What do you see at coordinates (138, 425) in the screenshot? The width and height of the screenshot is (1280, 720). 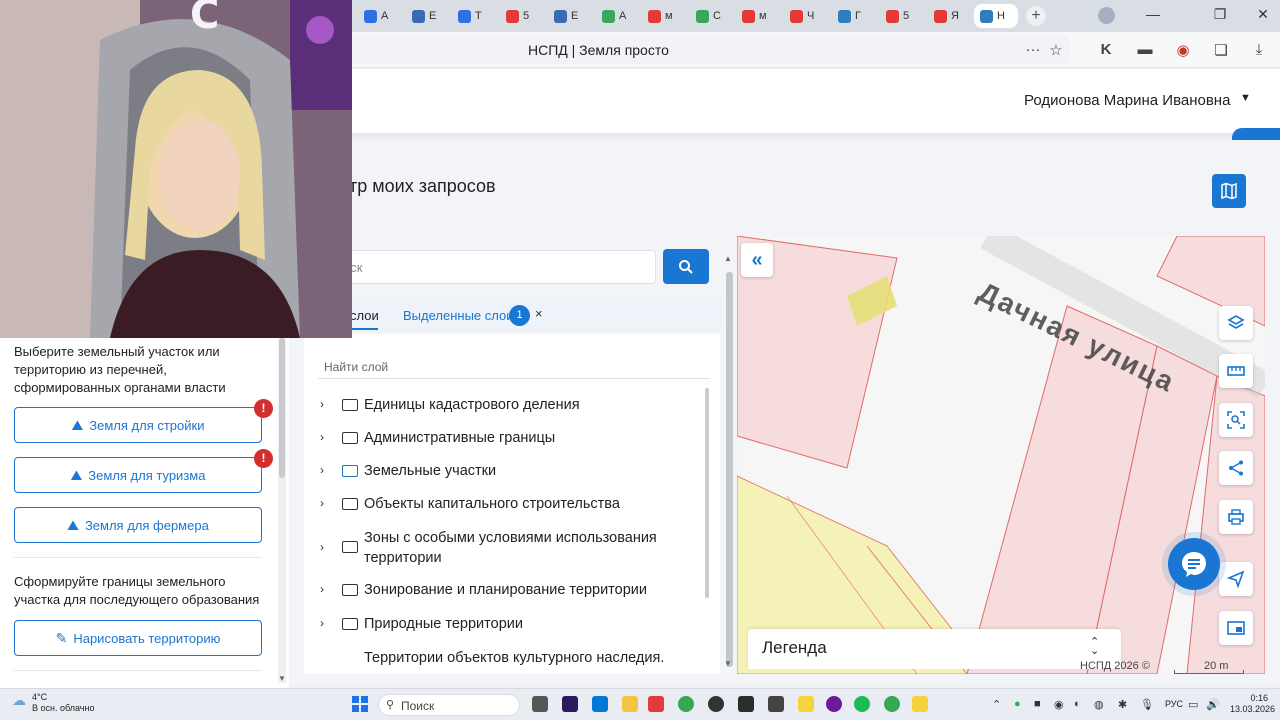 I see `land-for-building-button: ⛰ Земля для стройки` at bounding box center [138, 425].